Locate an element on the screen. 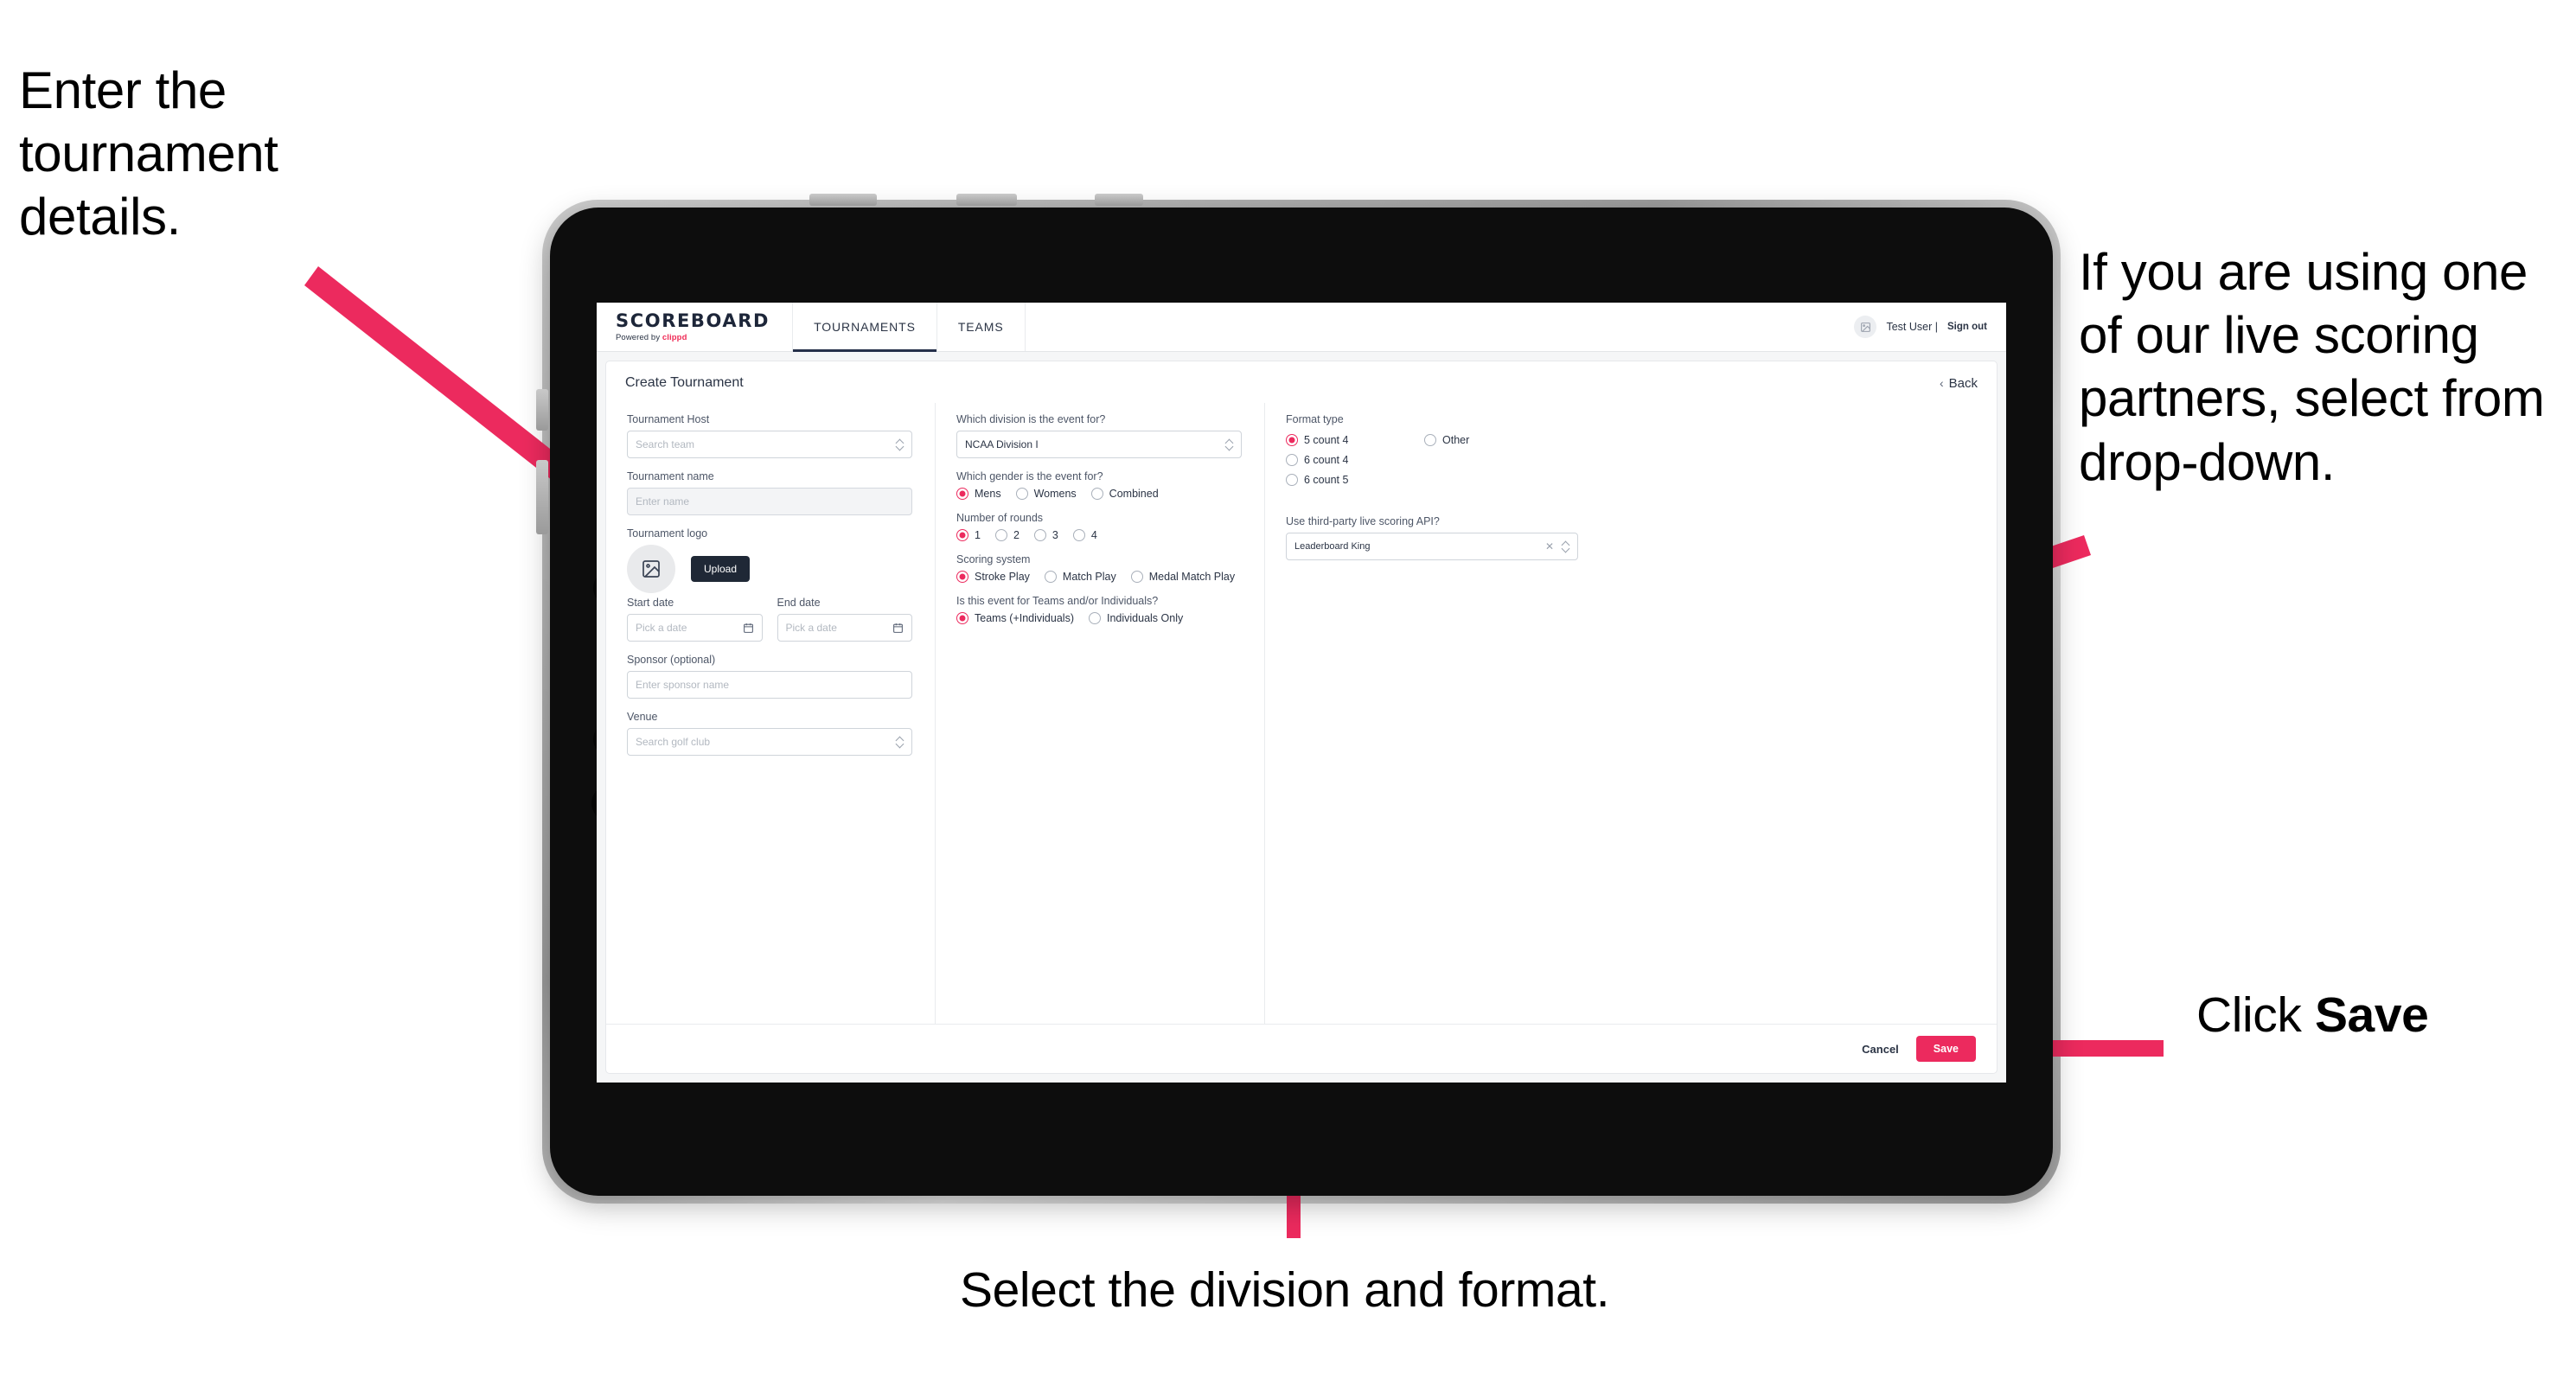 This screenshot has width=2576, height=1386. radio-label: 1 is located at coordinates (978, 535).